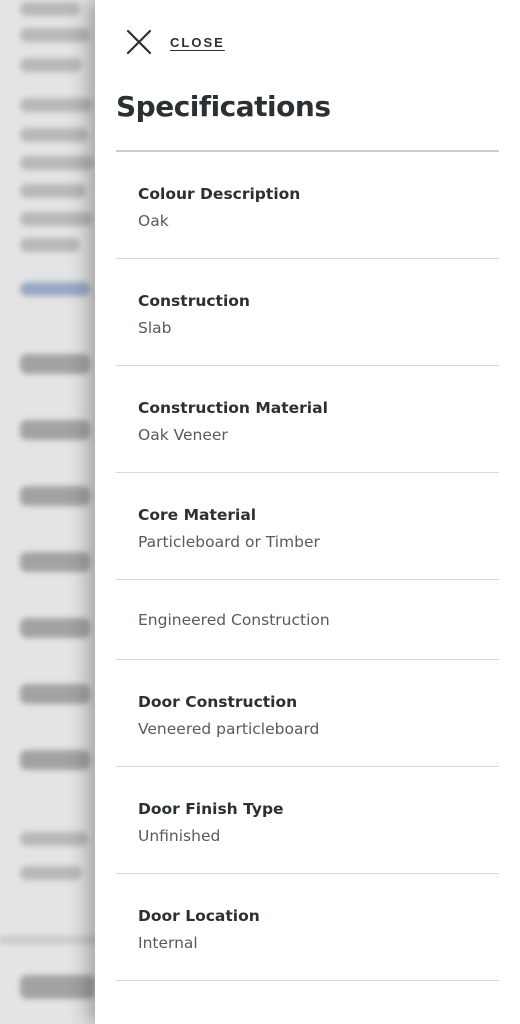 The image size is (520, 1024). Describe the element at coordinates (197, 42) in the screenshot. I see `close-label: CLOSE` at that location.